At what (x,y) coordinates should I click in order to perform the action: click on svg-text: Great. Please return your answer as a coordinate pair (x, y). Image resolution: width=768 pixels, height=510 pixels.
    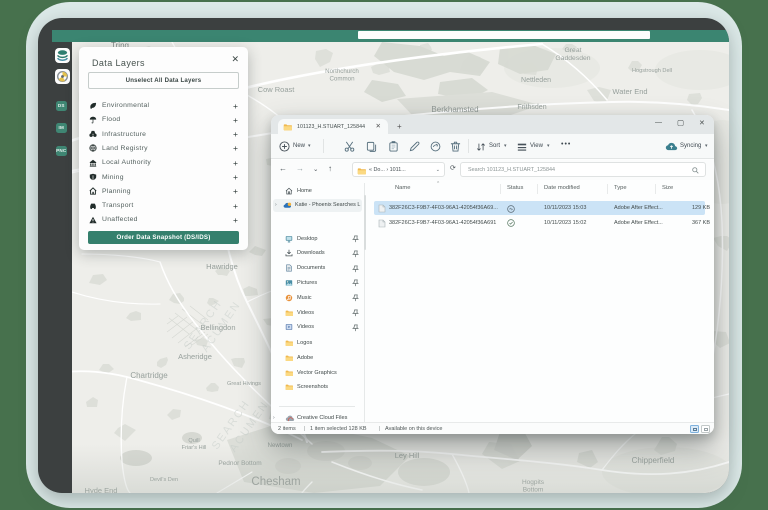
    Looking at the image, I should click on (573, 50).